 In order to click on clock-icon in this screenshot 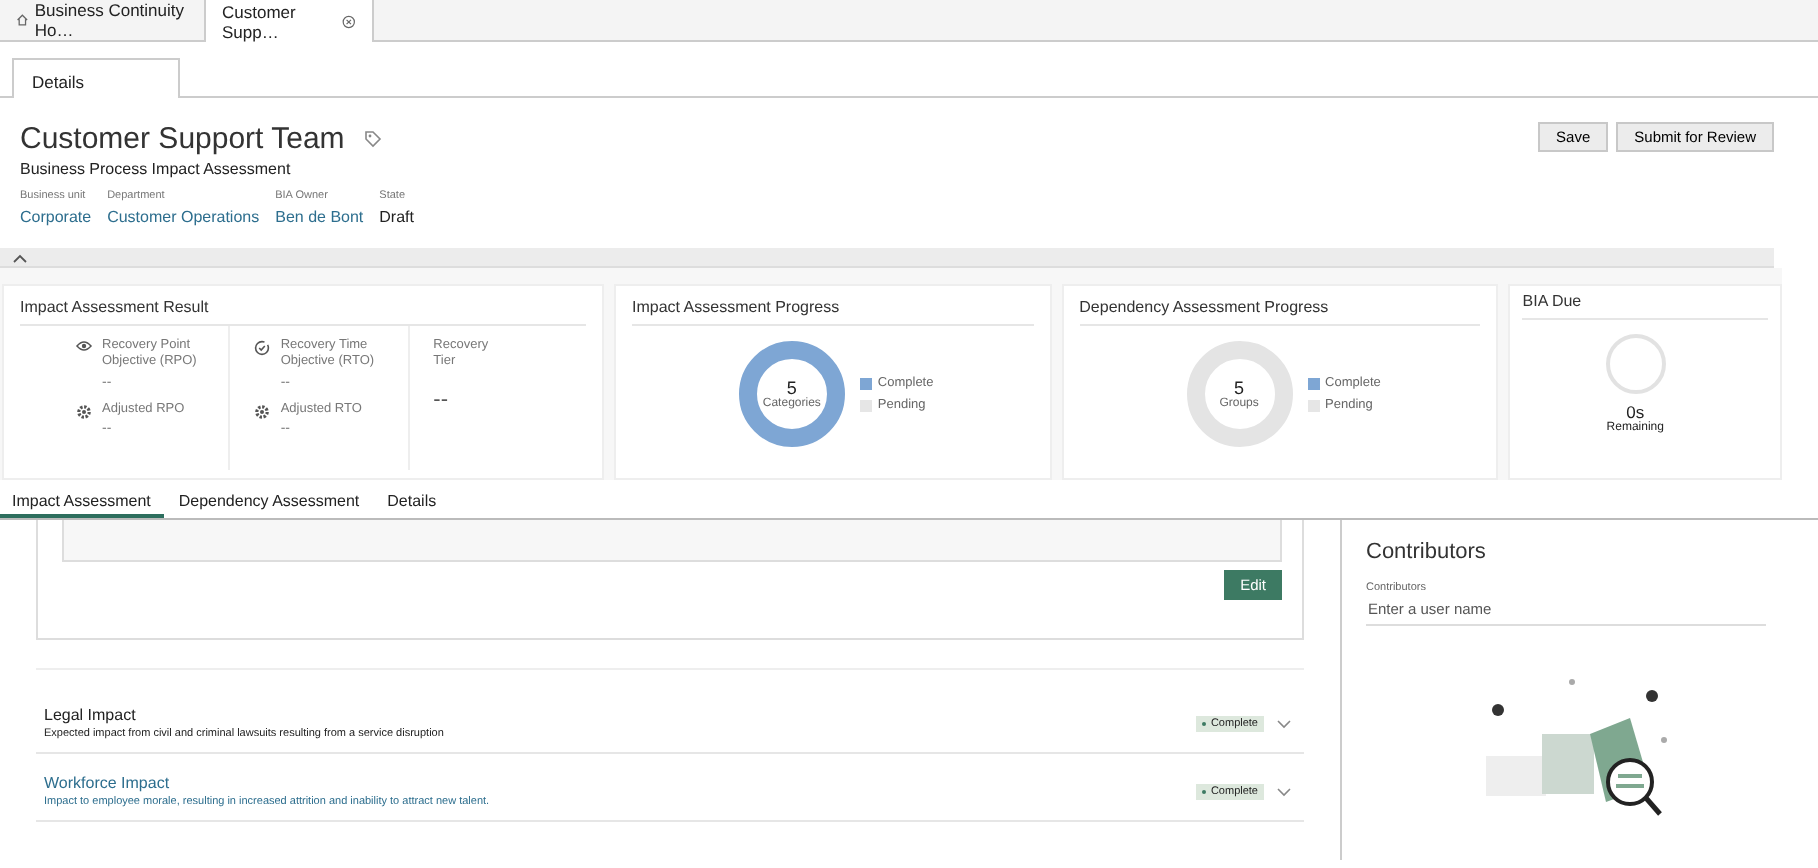, I will do `click(262, 348)`.